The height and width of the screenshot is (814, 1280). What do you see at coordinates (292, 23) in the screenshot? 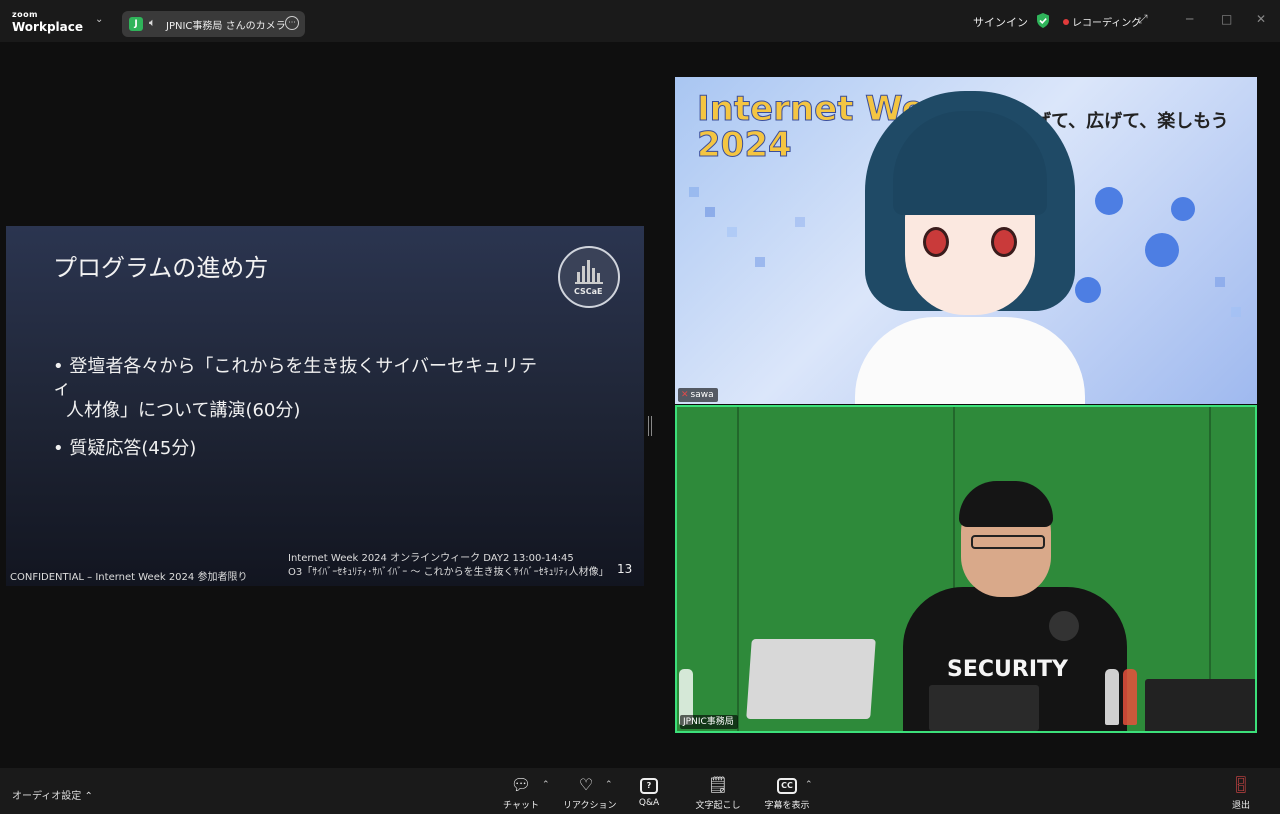
I see `more-options-icon: ···` at bounding box center [292, 23].